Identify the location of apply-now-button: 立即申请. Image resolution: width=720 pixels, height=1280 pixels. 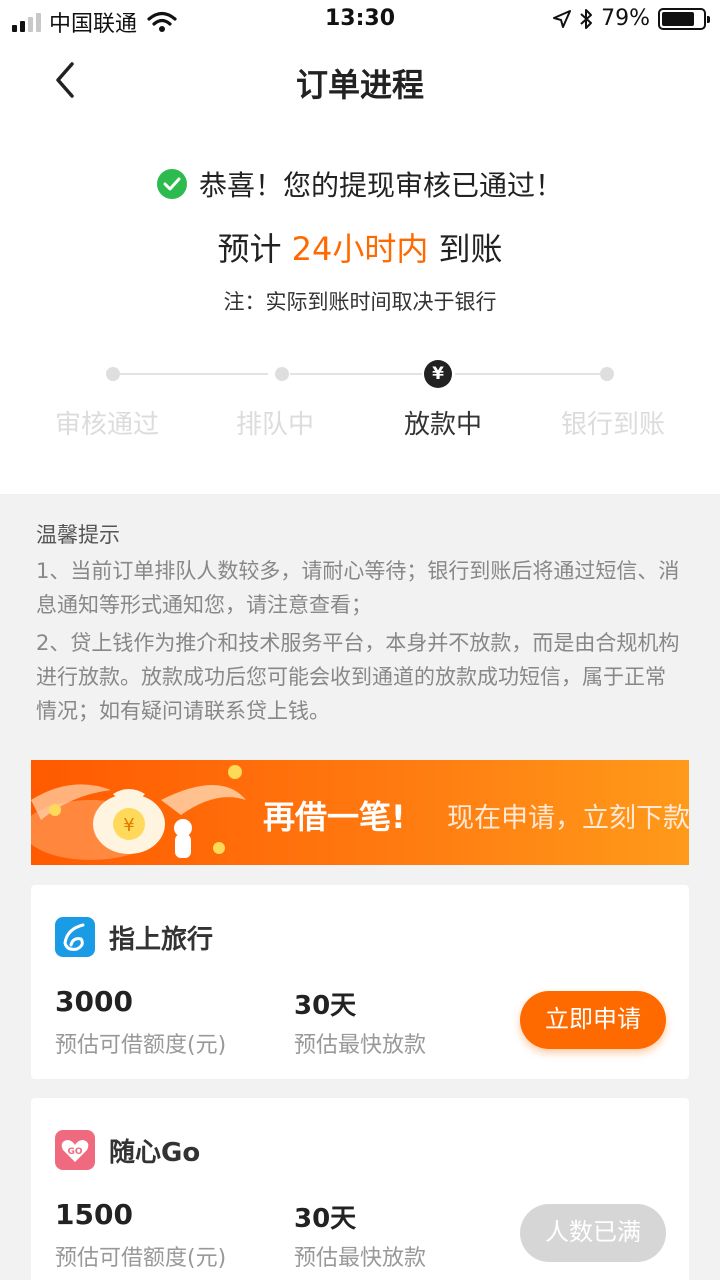
(593, 1020).